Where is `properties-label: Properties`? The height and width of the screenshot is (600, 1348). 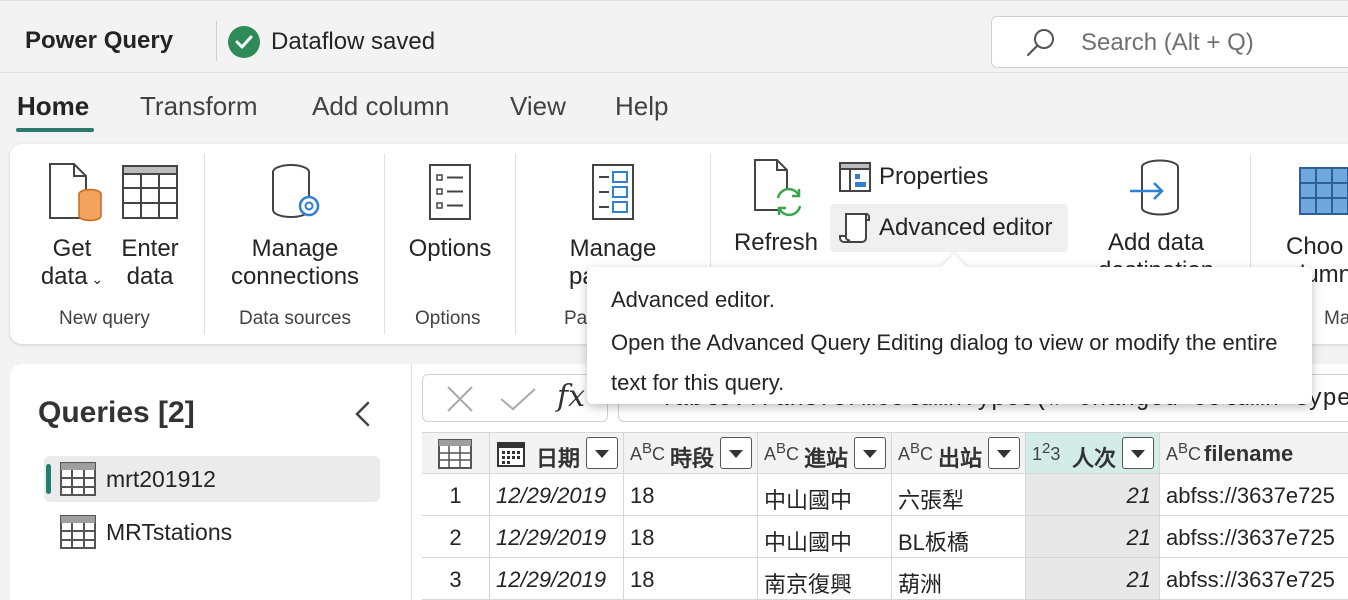 properties-label: Properties is located at coordinates (934, 176).